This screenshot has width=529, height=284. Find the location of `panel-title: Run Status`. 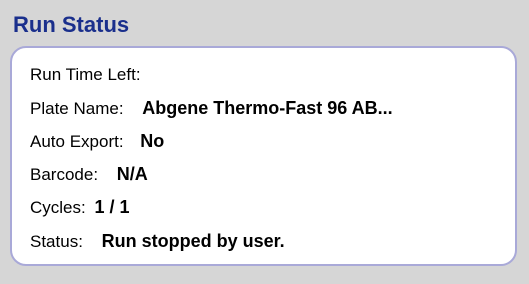

panel-title: Run Status is located at coordinates (71, 24).